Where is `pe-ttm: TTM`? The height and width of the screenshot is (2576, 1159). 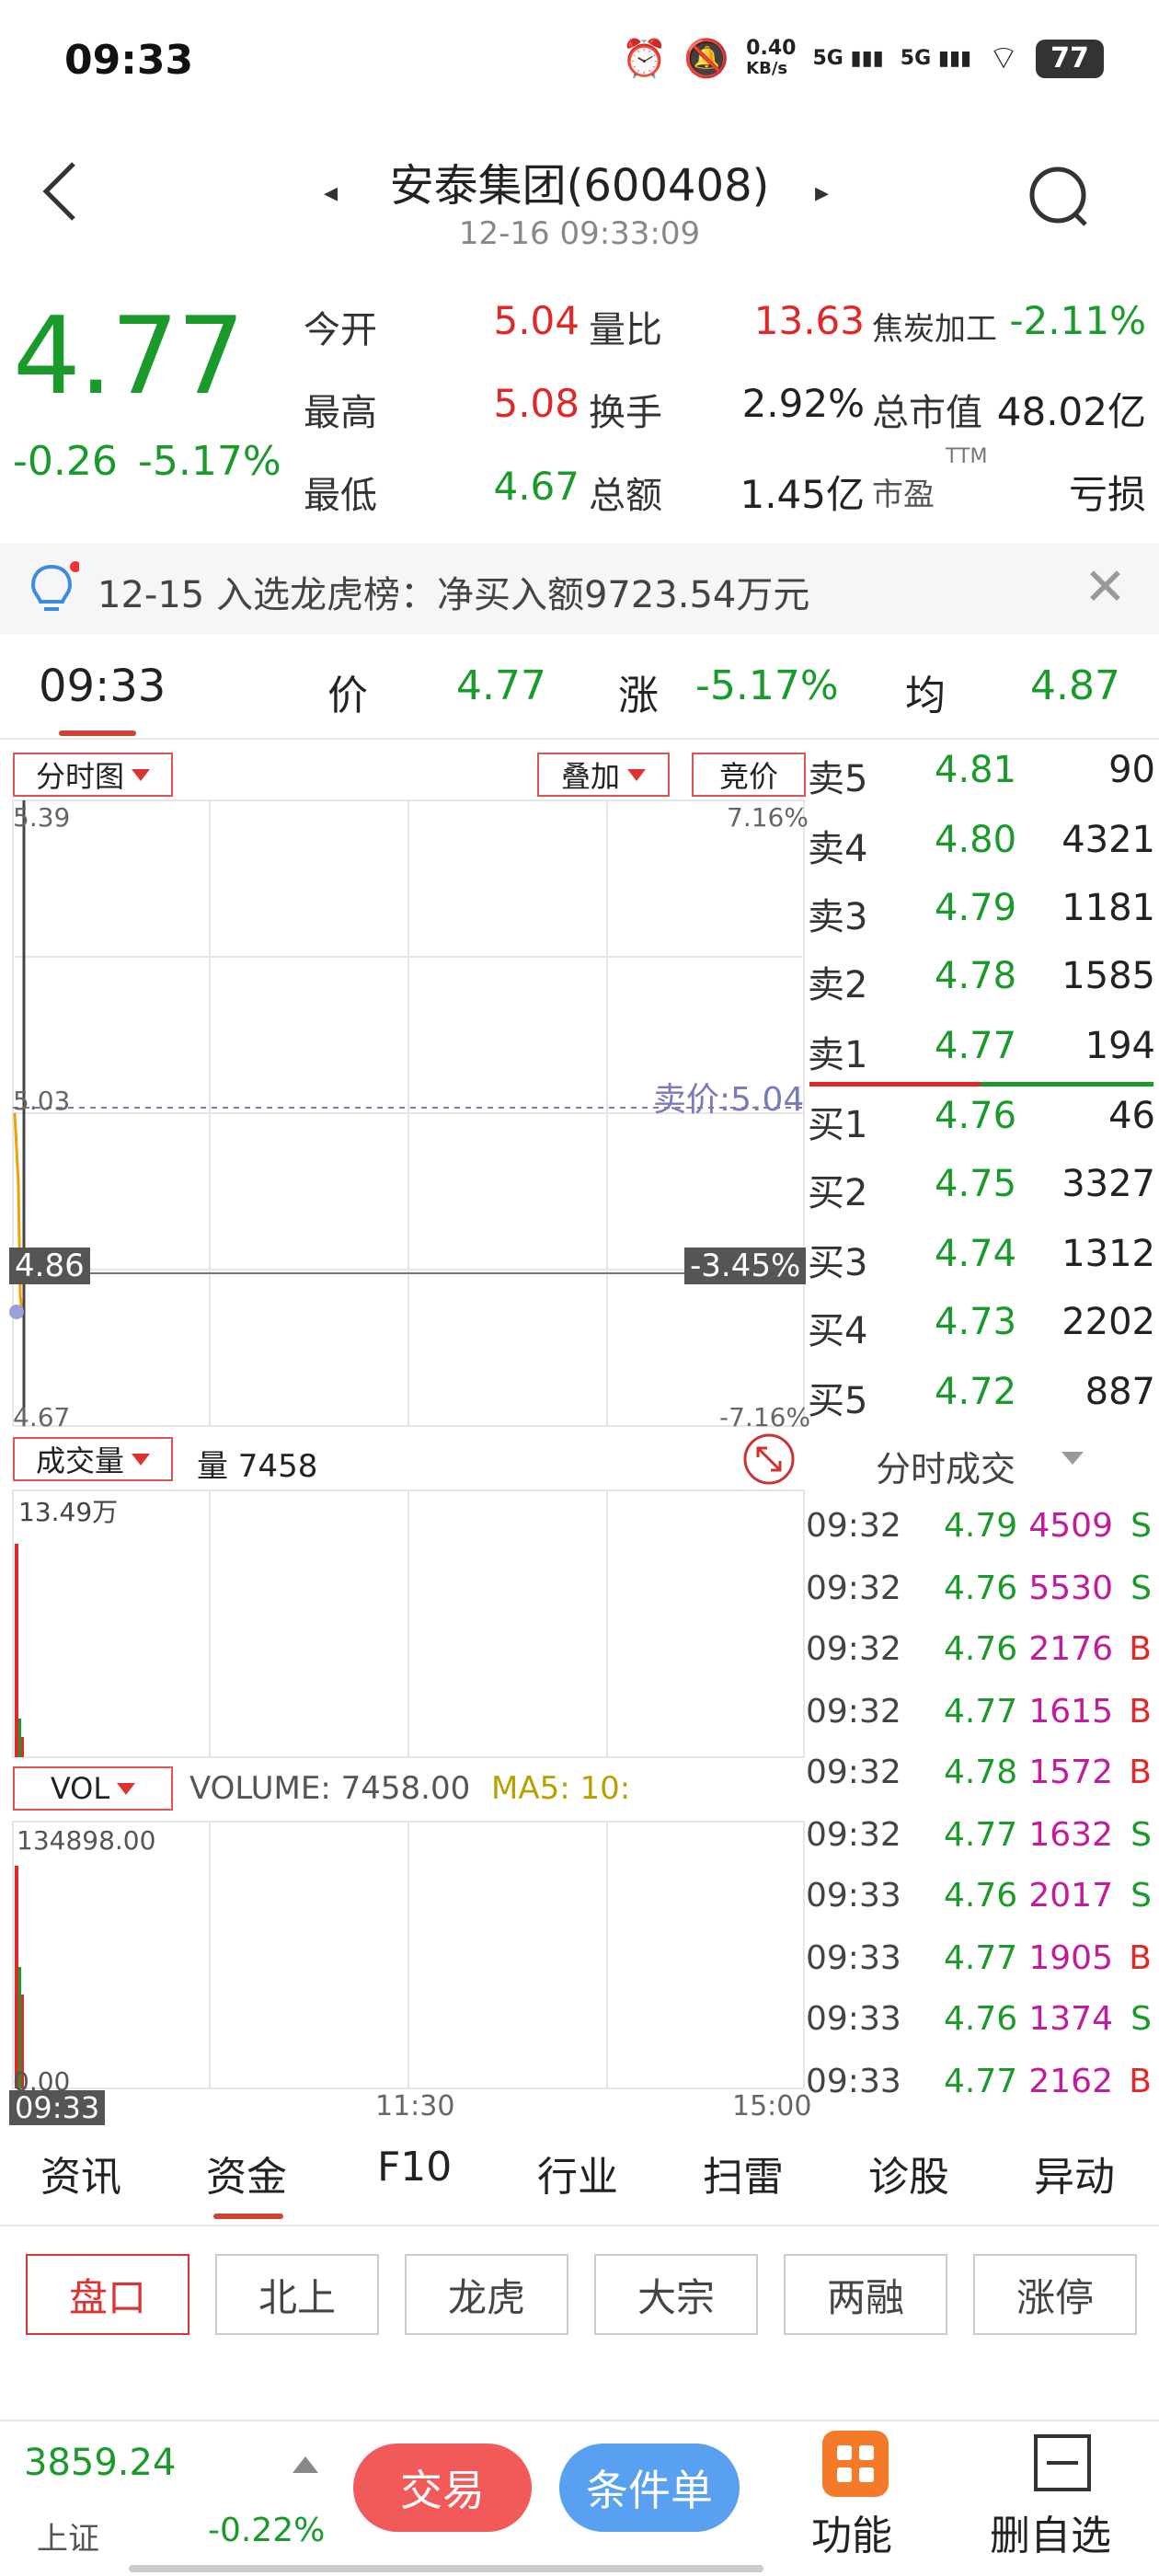
pe-ttm: TTM is located at coordinates (967, 456).